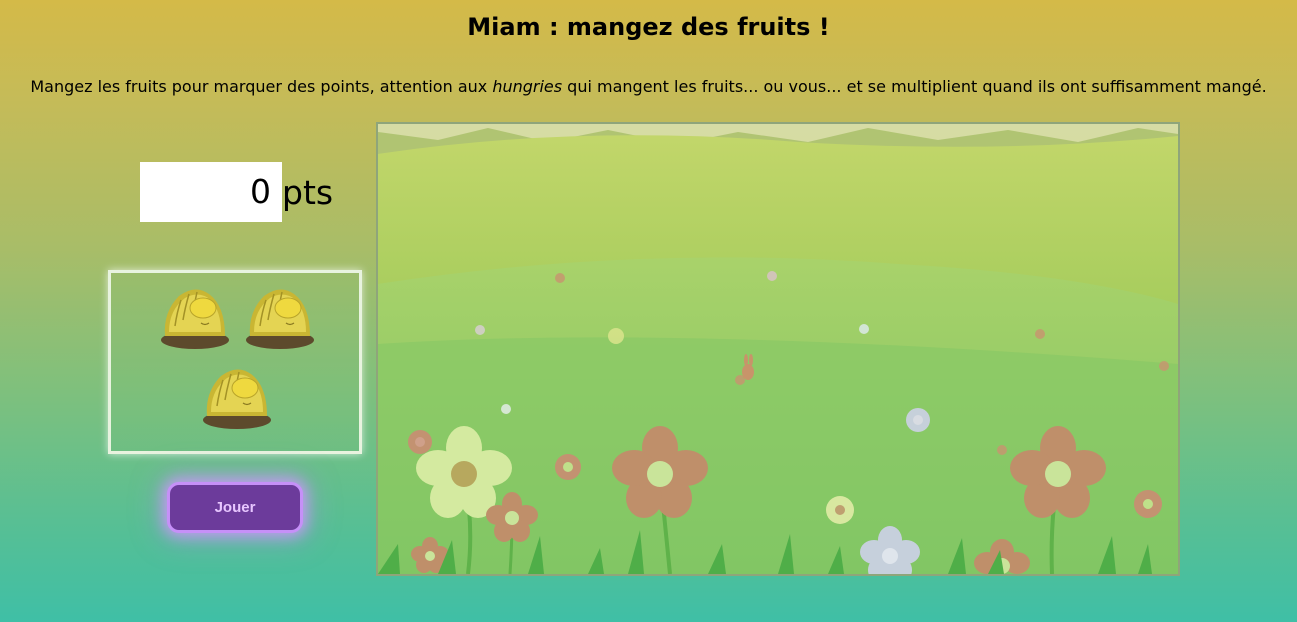  I want to click on score-display: 0, so click(211, 192).